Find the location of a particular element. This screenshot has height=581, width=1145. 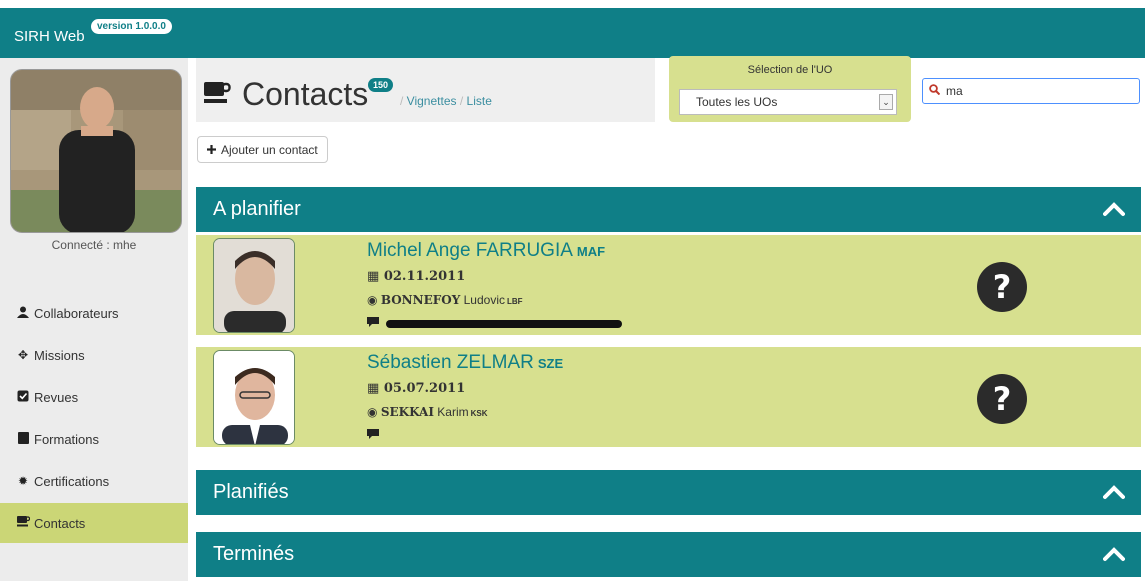

contact-date: 02.11.2011 is located at coordinates (424, 276).